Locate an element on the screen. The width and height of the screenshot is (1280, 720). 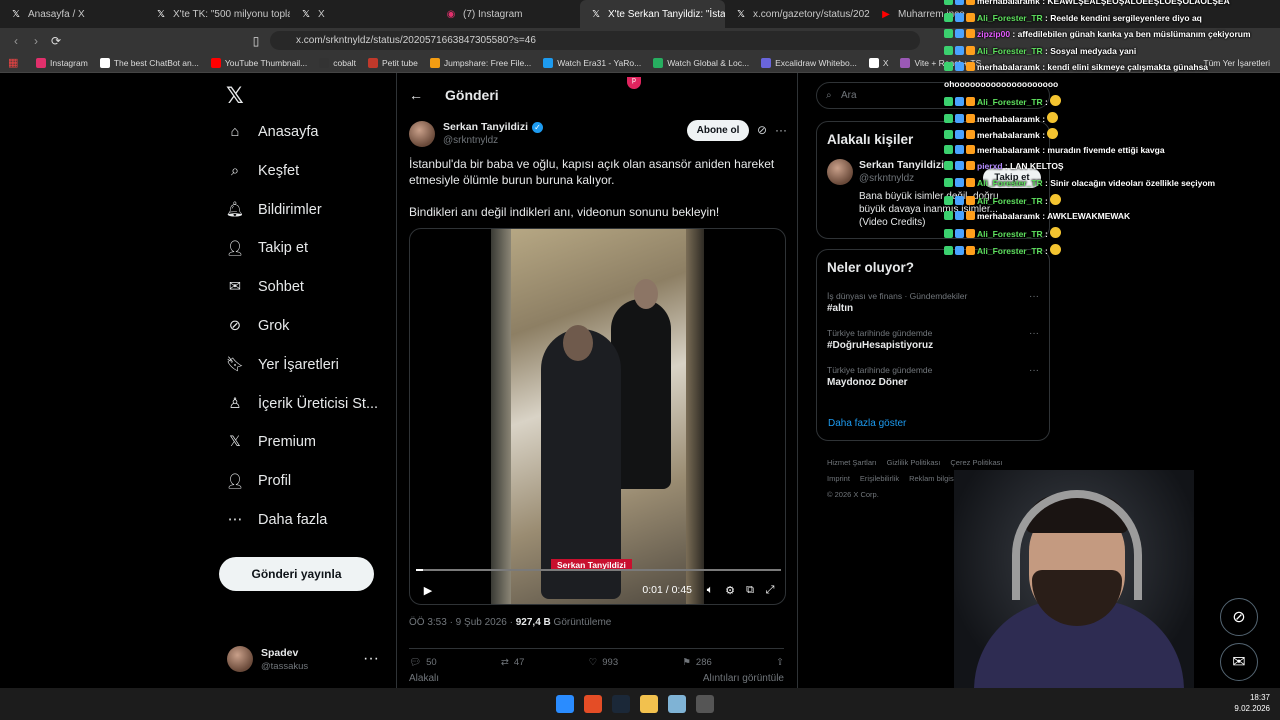
post-button: Gönderi yayınla is located at coordinates (296, 574).